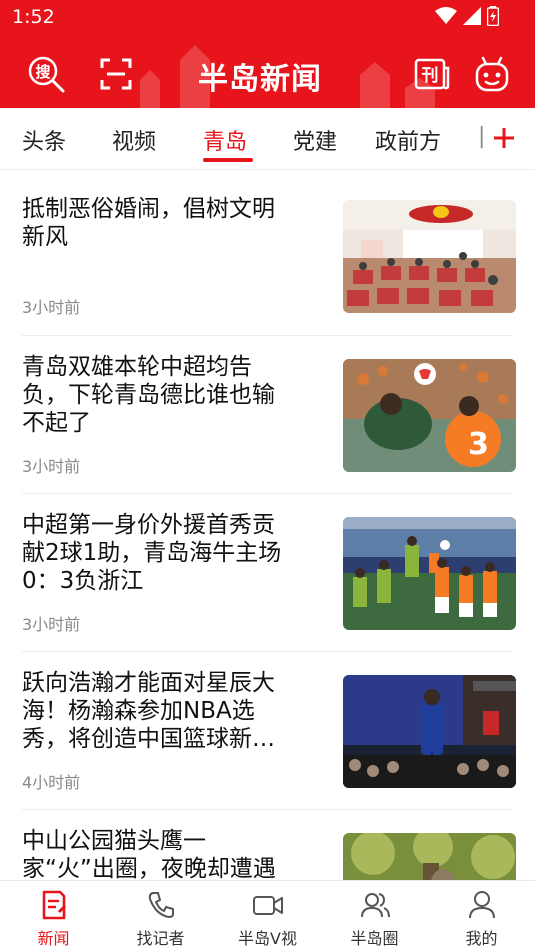  I want to click on nba-draft-photo, so click(429, 731).